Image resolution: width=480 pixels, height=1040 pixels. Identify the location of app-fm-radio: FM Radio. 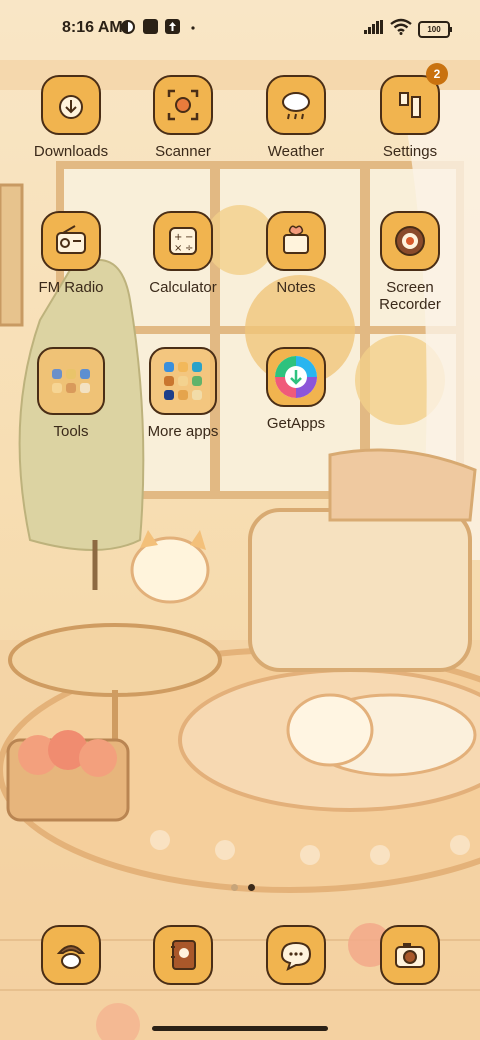
(71, 253).